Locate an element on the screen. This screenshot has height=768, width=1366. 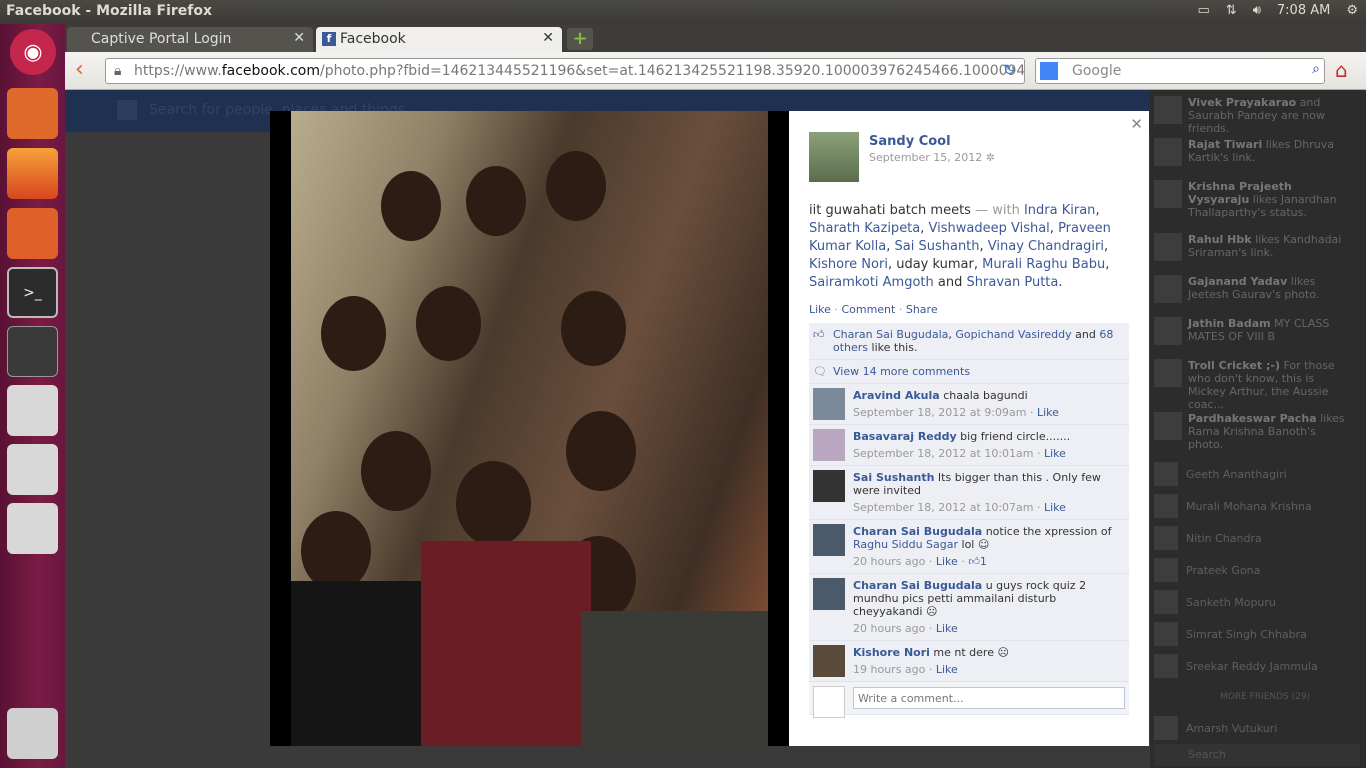
share-link: Share is located at coordinates (922, 309).